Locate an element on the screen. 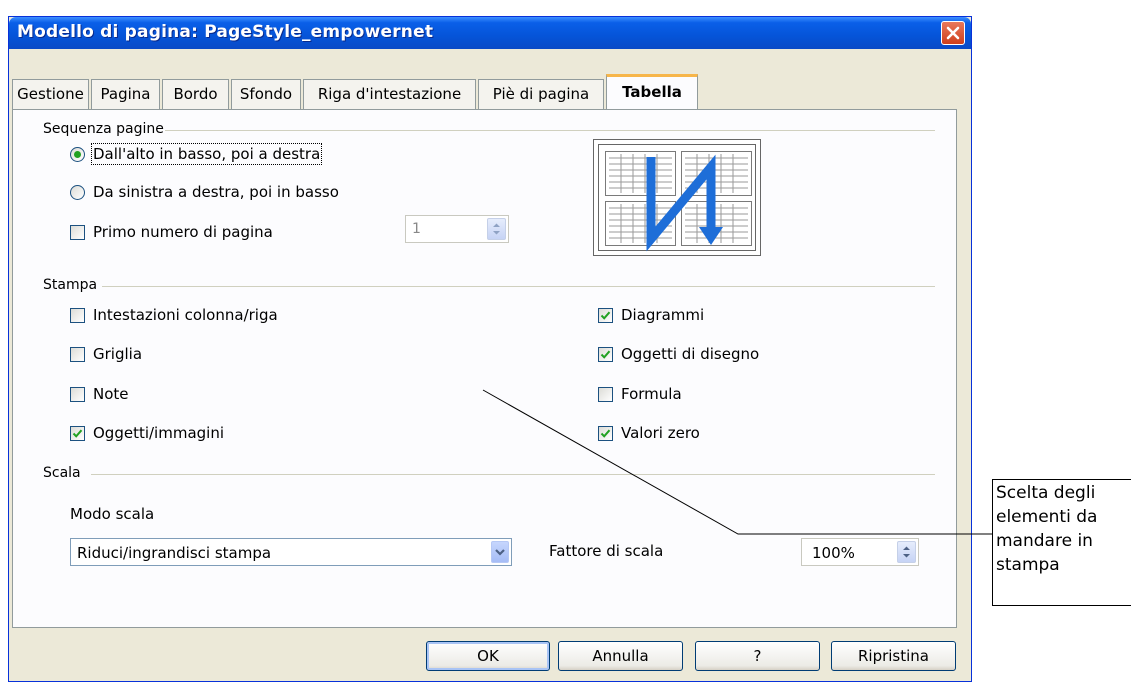  callout-leader-line is located at coordinates (806, 462).